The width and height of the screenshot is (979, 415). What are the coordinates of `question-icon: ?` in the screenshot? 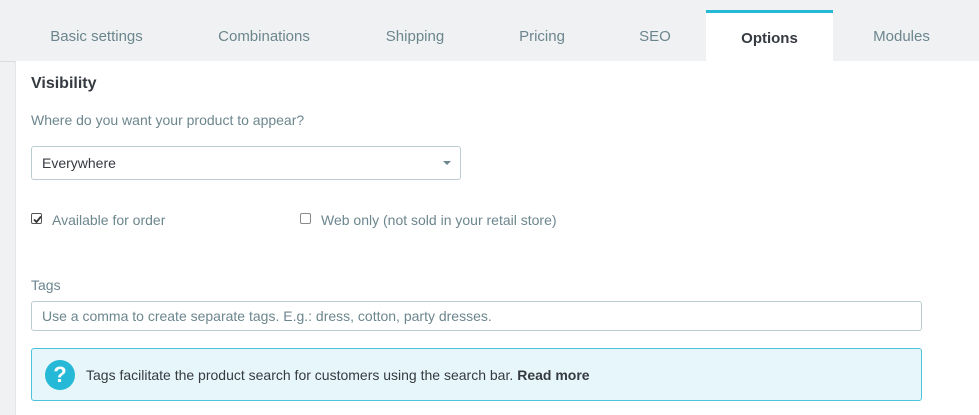 It's located at (60, 374).